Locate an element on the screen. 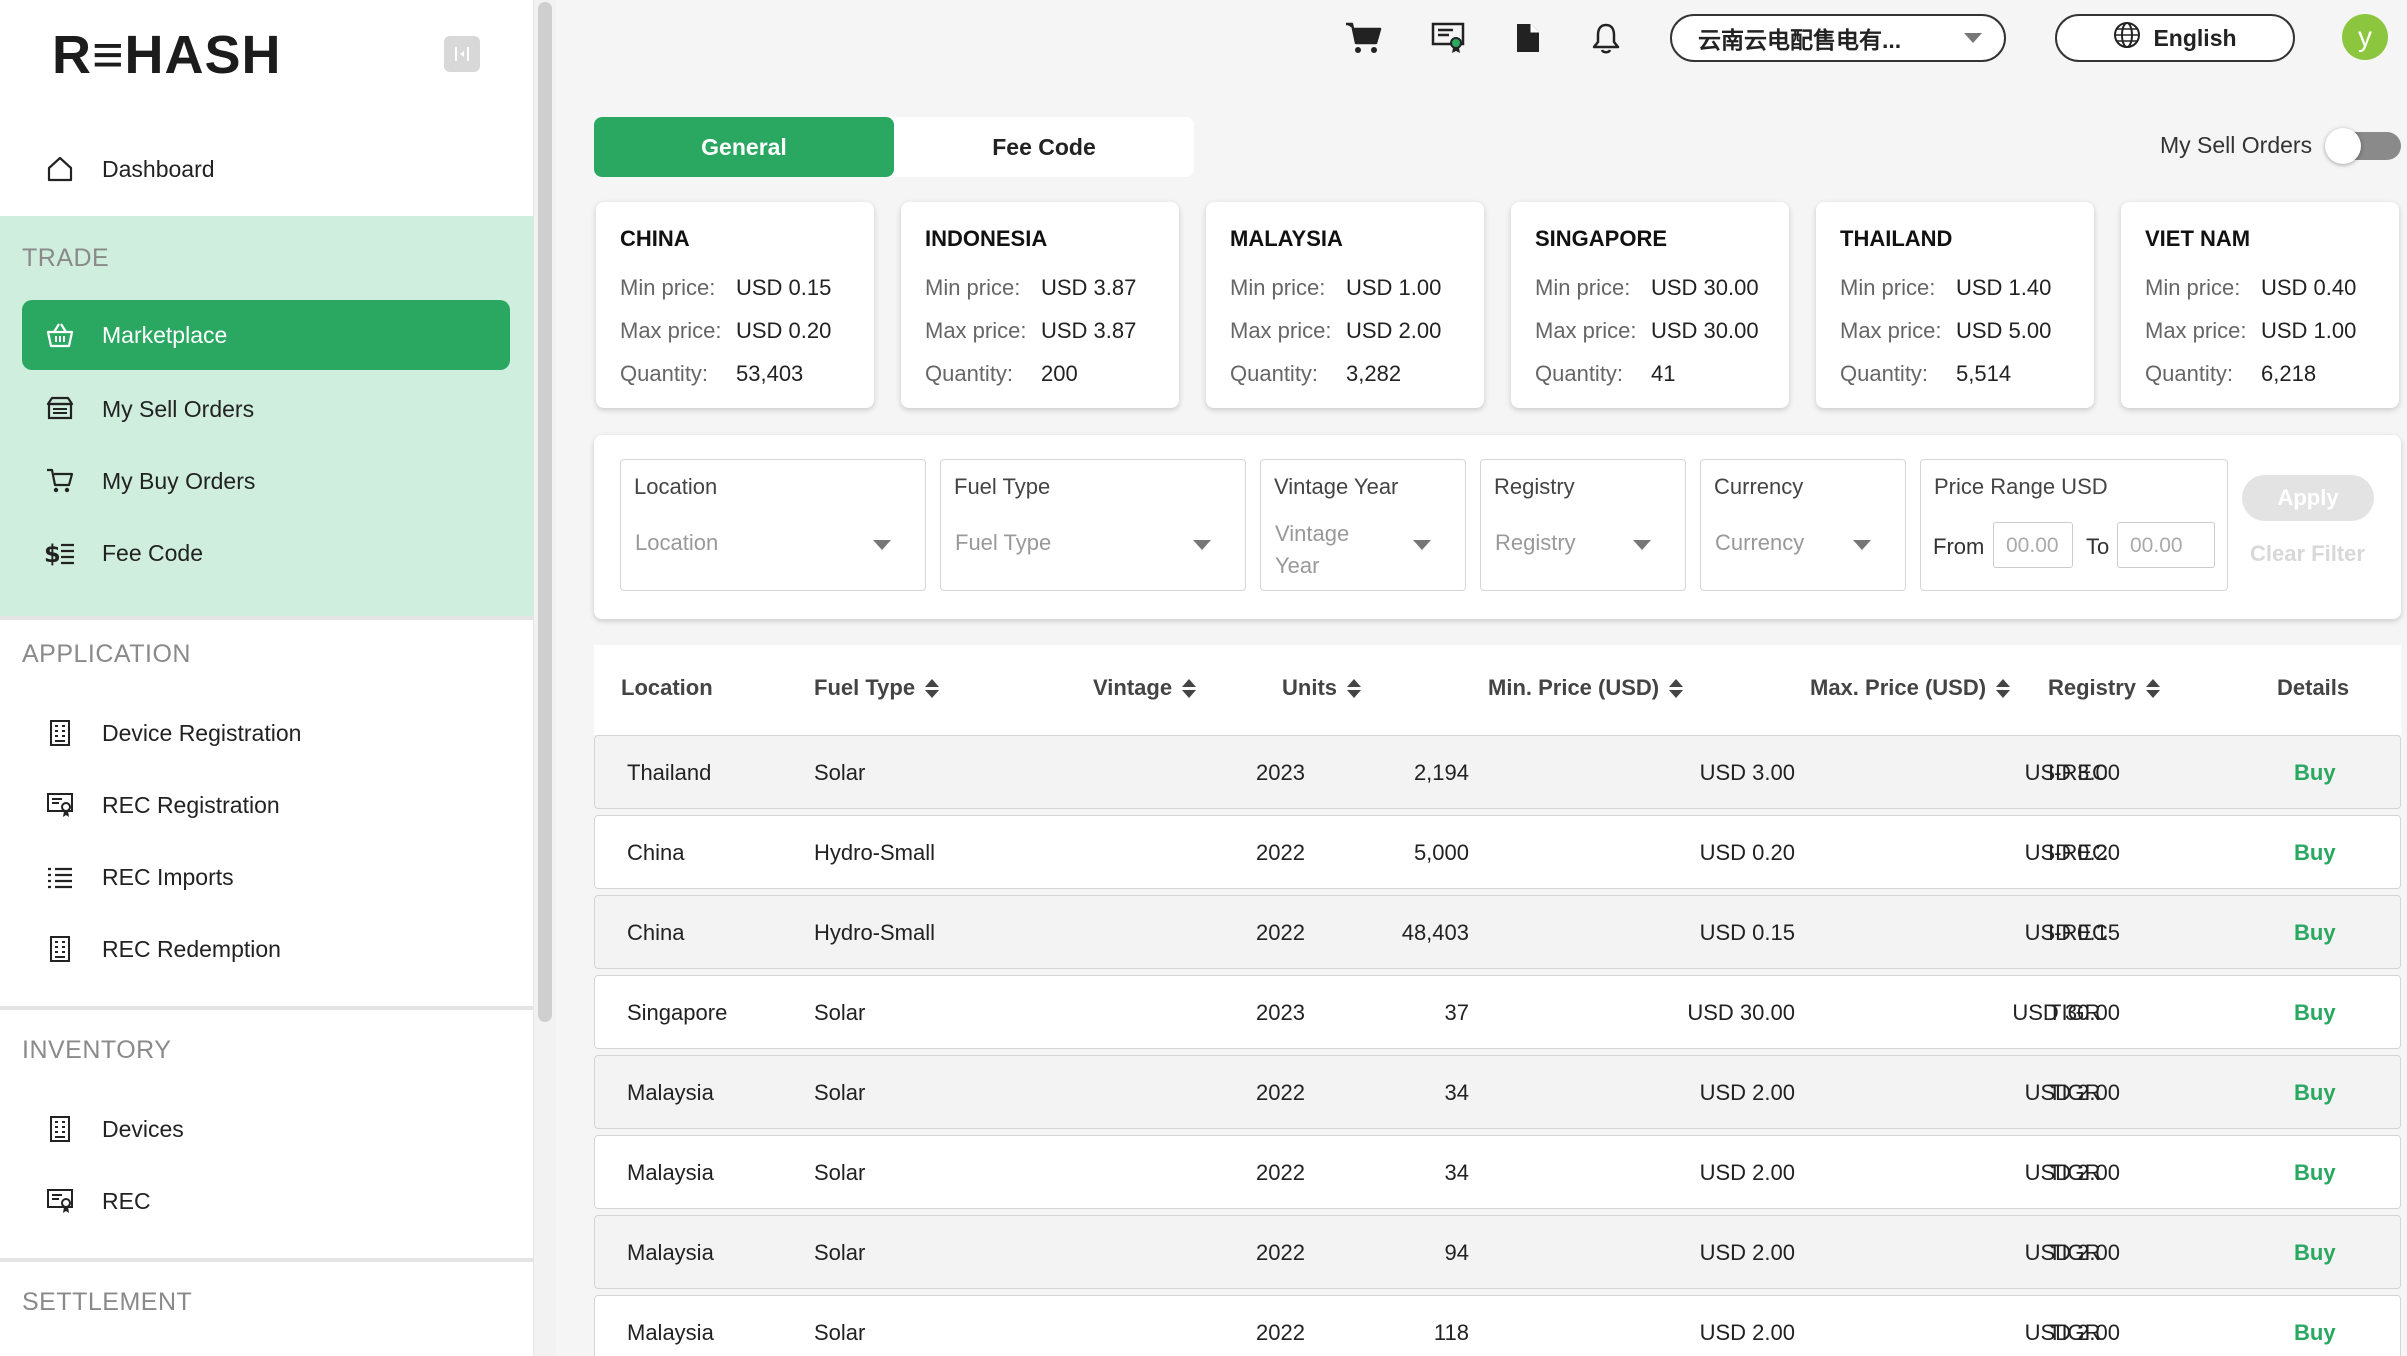  column-header-registry: Registry is located at coordinates (2104, 688).